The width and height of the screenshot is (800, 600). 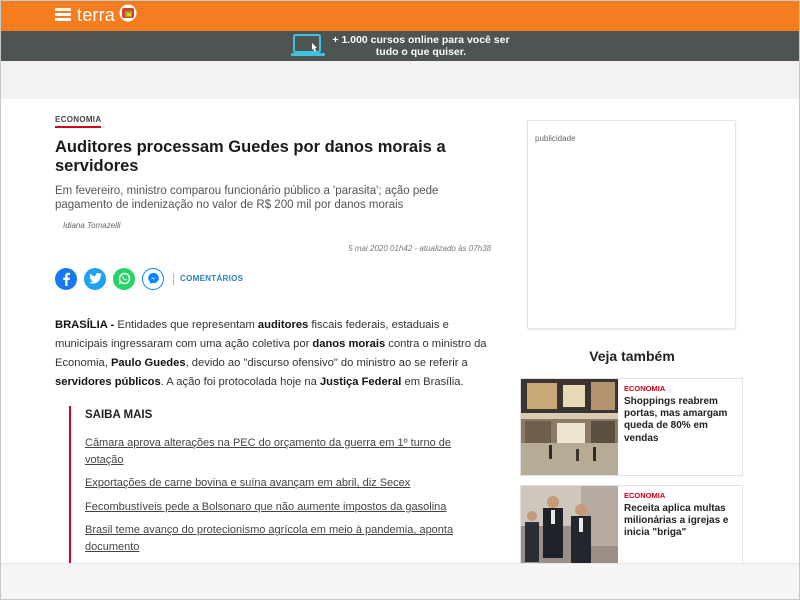 What do you see at coordinates (400, 581) in the screenshot?
I see `page-bottom-edge` at bounding box center [400, 581].